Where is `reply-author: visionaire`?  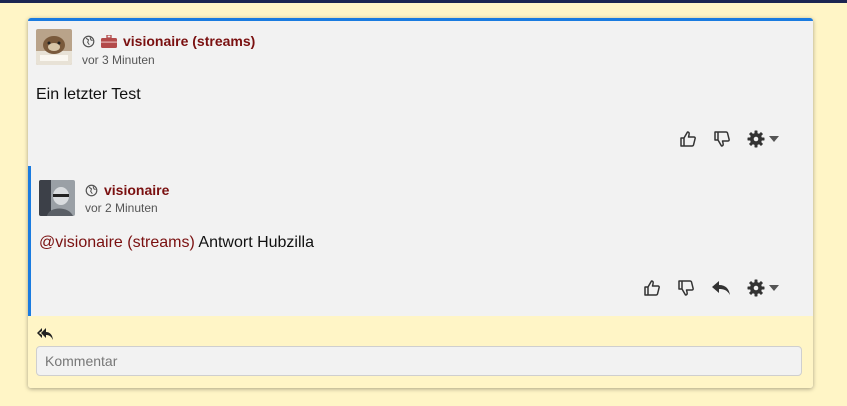
reply-author: visionaire is located at coordinates (136, 190).